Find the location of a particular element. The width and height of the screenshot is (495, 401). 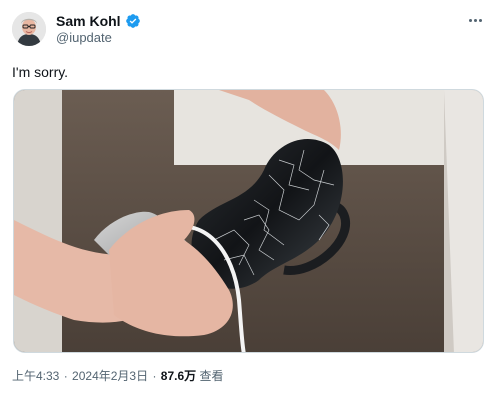

tweet-meta: 上午4:33 · 2024年2月3日 · 87.6万 查看 is located at coordinates (118, 376).